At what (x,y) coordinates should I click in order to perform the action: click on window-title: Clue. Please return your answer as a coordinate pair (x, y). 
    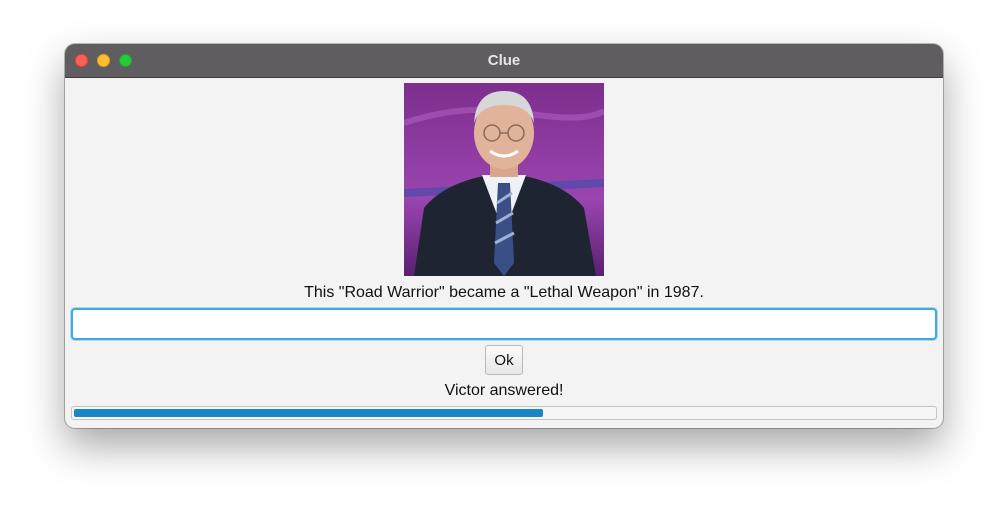
    Looking at the image, I should click on (504, 60).